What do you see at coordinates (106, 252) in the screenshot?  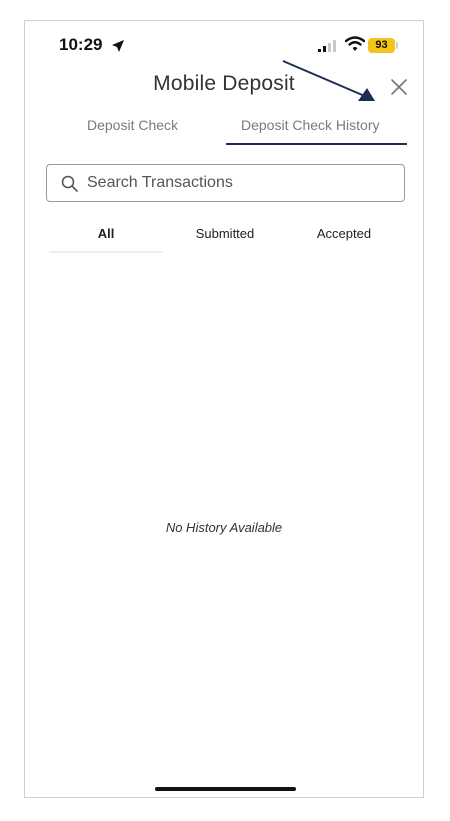 I see `active-filter-indicator` at bounding box center [106, 252].